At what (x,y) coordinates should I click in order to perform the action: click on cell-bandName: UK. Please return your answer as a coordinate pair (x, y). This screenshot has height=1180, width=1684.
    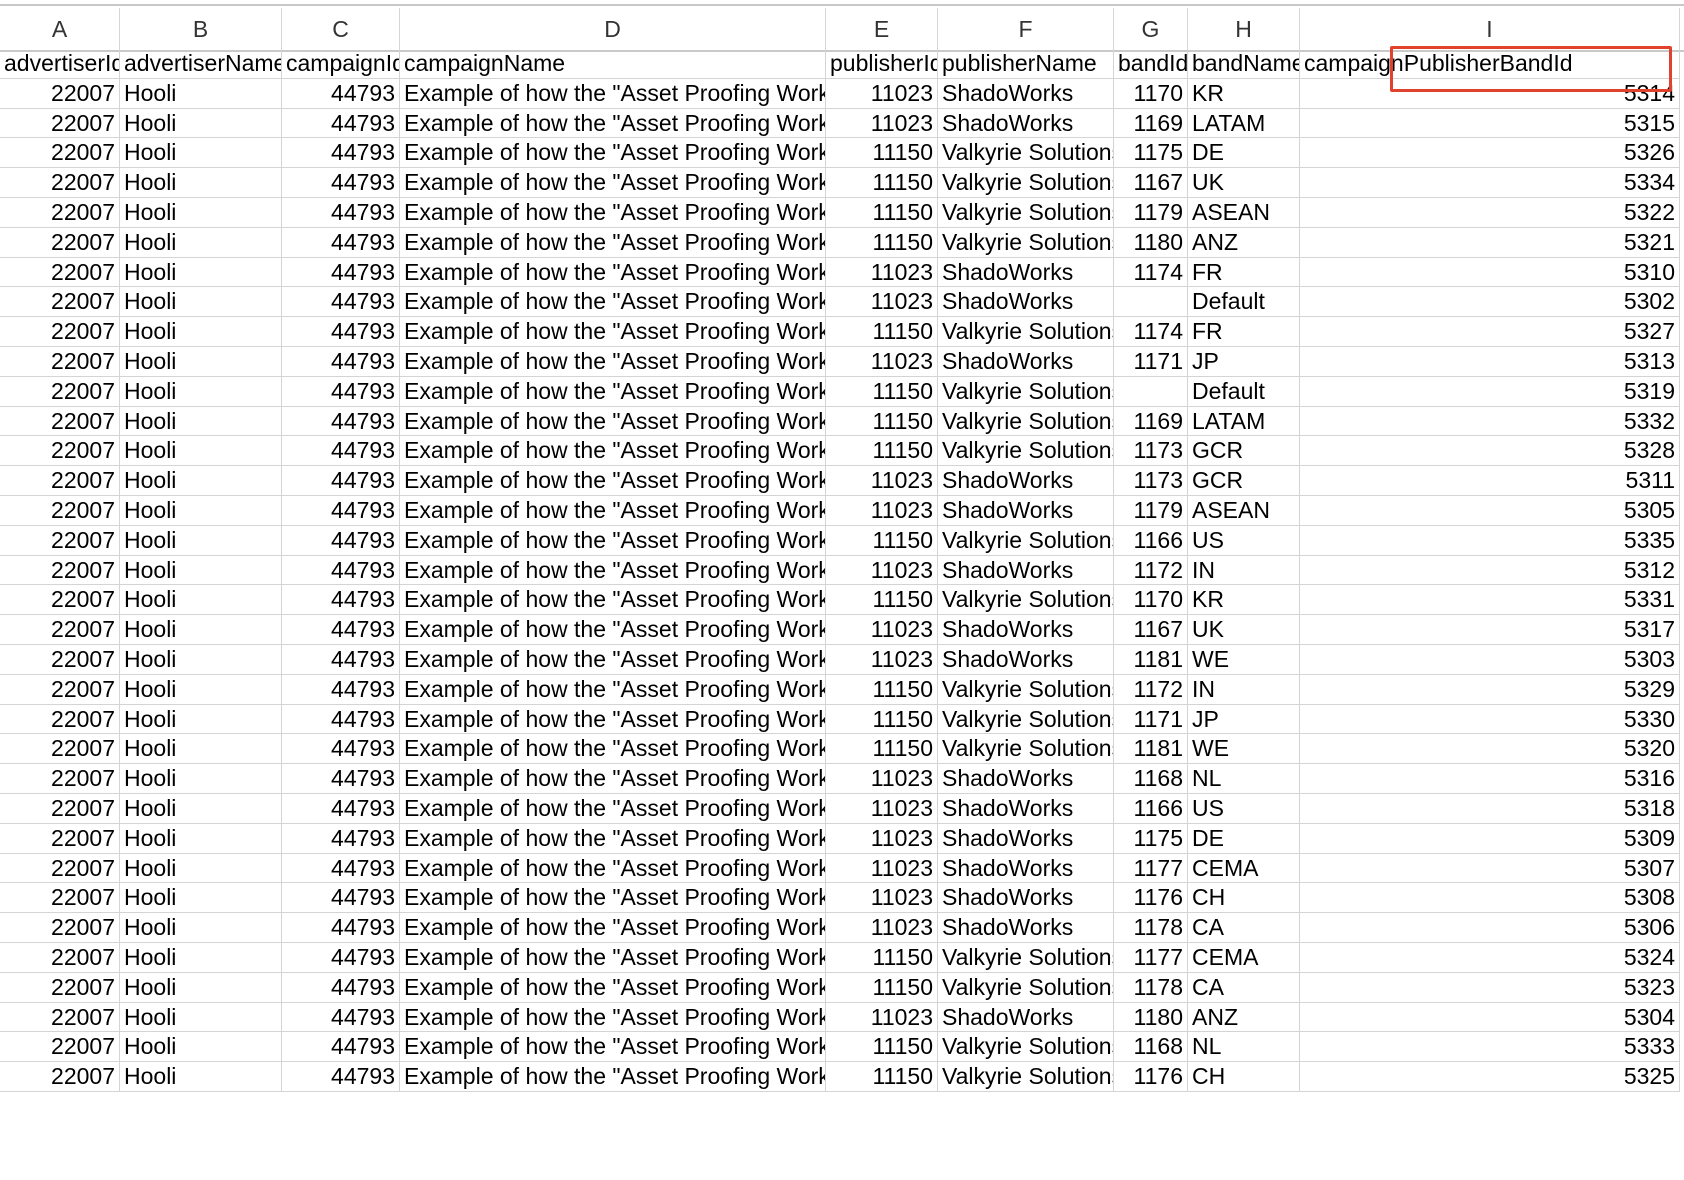
    Looking at the image, I should click on (1244, 630).